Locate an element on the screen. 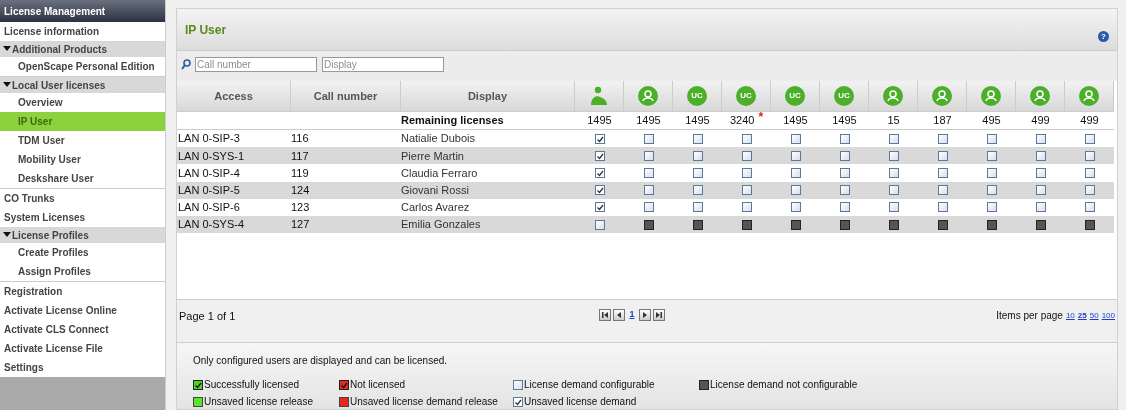 This screenshot has height=410, width=1126. page-link: 1 is located at coordinates (632, 315).